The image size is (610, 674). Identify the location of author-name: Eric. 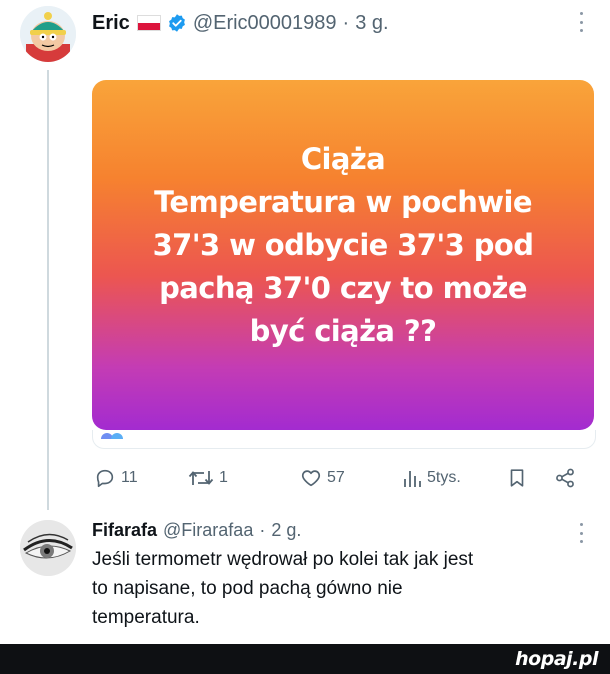
(111, 23).